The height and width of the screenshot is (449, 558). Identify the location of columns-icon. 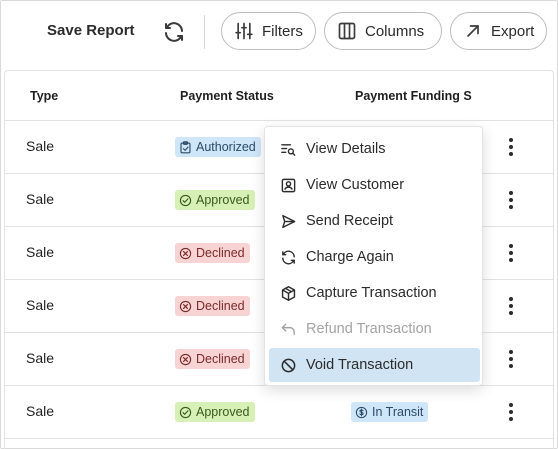
(347, 31).